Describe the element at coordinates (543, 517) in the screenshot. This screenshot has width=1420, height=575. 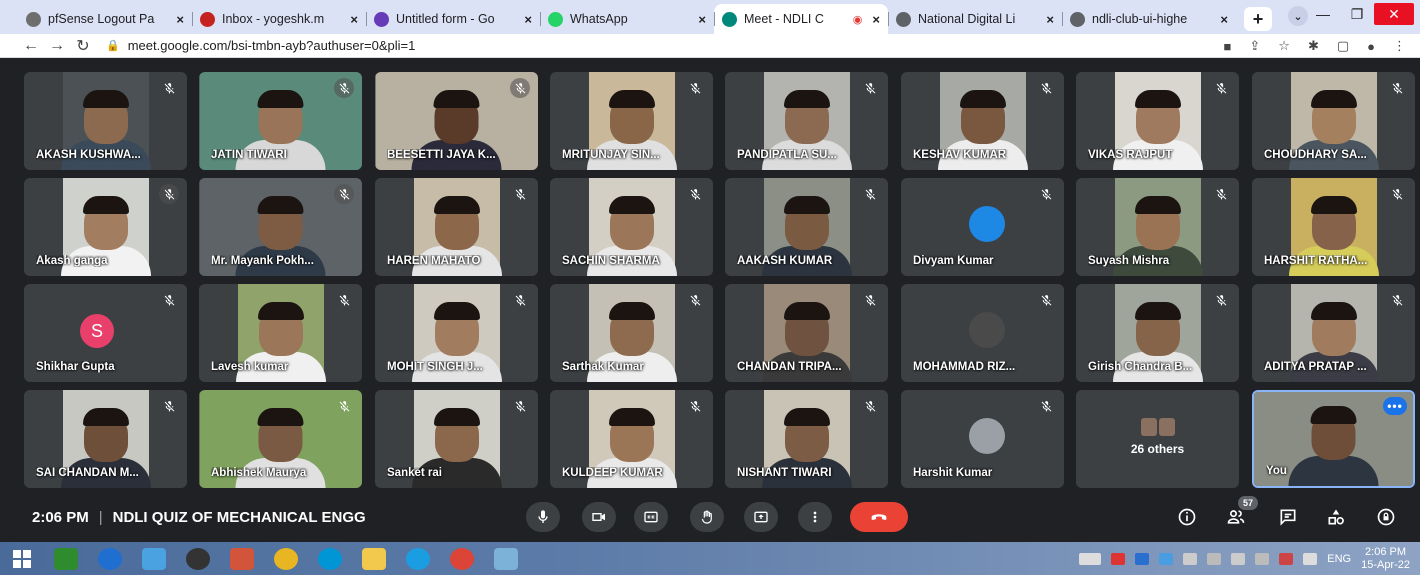
I see `microphone-button` at that location.